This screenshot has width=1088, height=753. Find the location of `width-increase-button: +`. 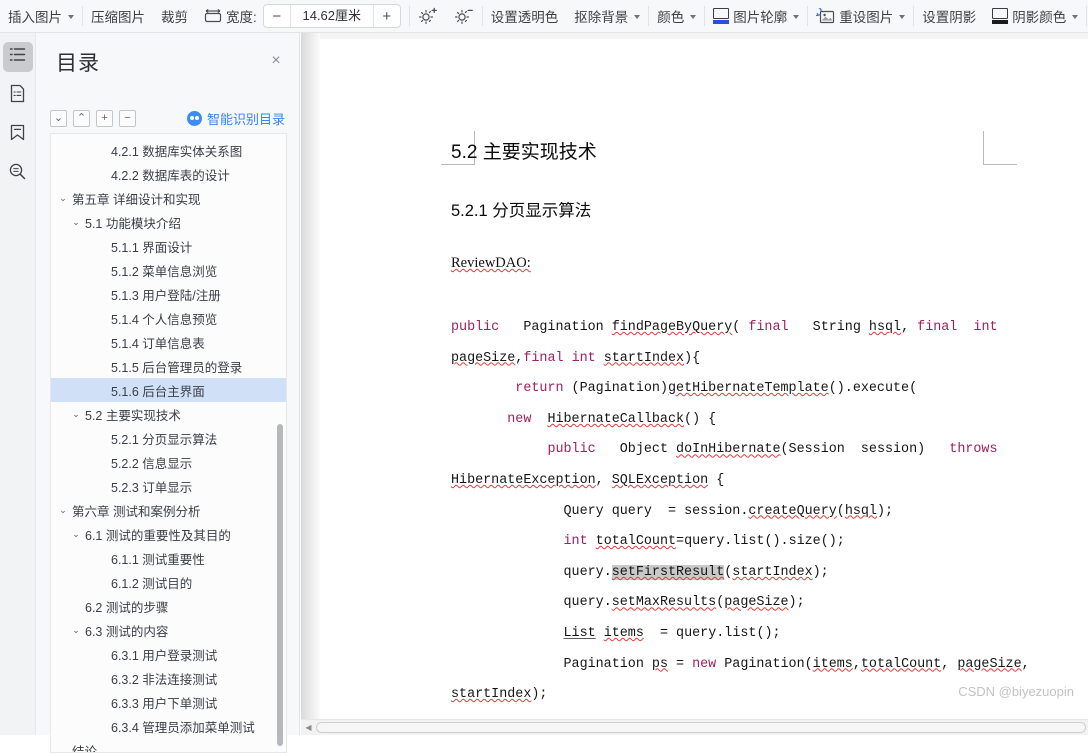

width-increase-button: + is located at coordinates (387, 16).